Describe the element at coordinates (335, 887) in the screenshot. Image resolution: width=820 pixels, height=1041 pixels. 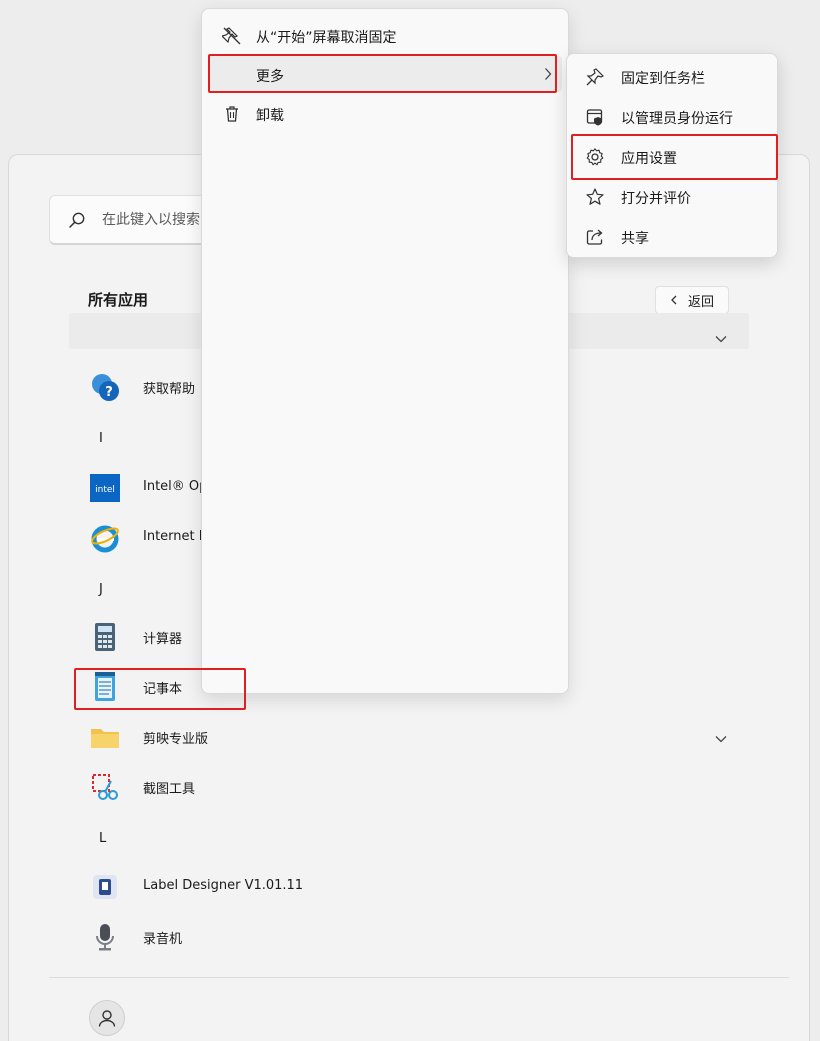
I see `list-item: Label Designer V1.01.11` at that location.